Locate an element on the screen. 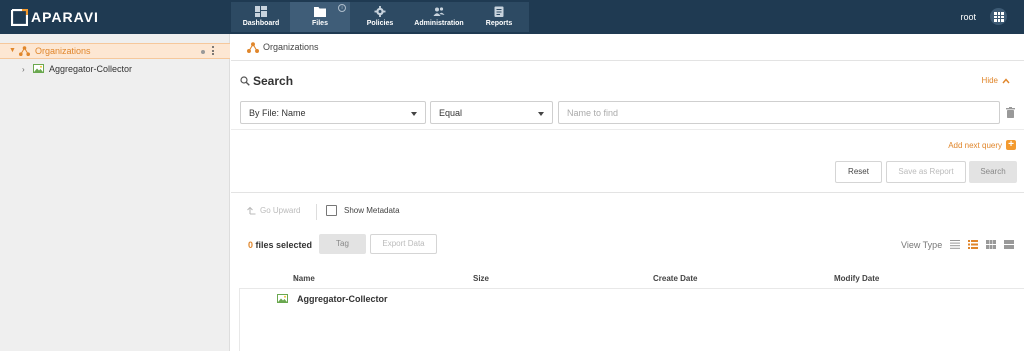  tab-files: Files i is located at coordinates (320, 17).